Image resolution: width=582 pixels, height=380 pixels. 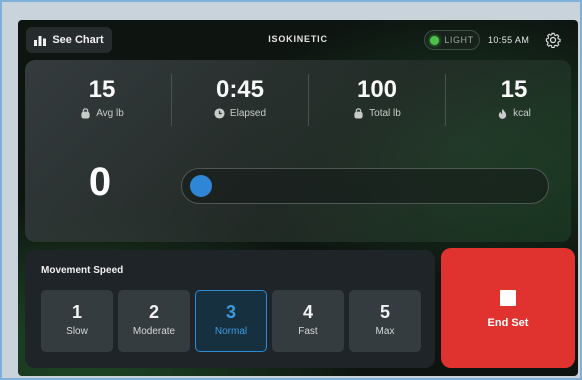 I want to click on speed-option-2: 2 Moderate, so click(x=154, y=321).